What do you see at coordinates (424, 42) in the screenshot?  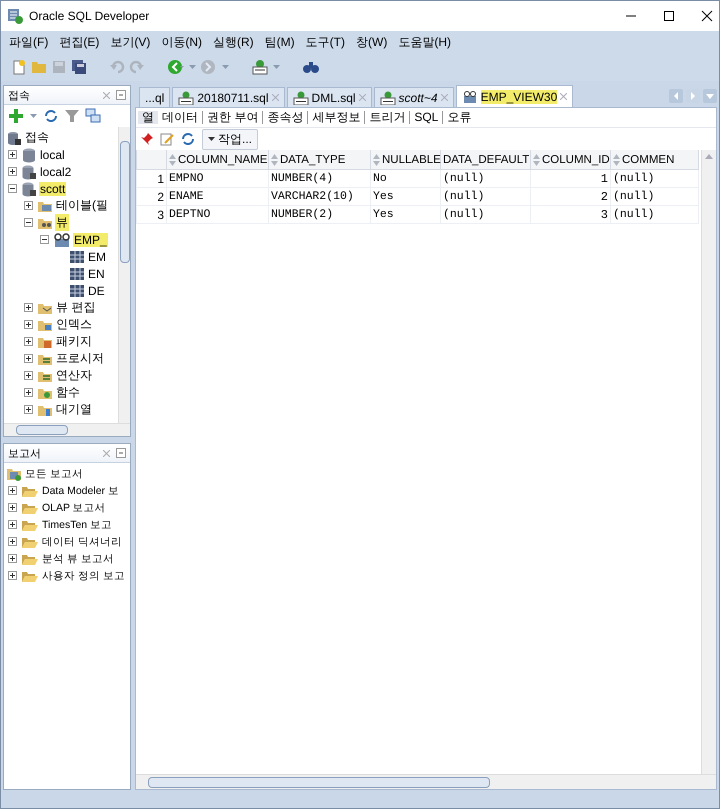 I see `menu-item: 도움말(H)` at bounding box center [424, 42].